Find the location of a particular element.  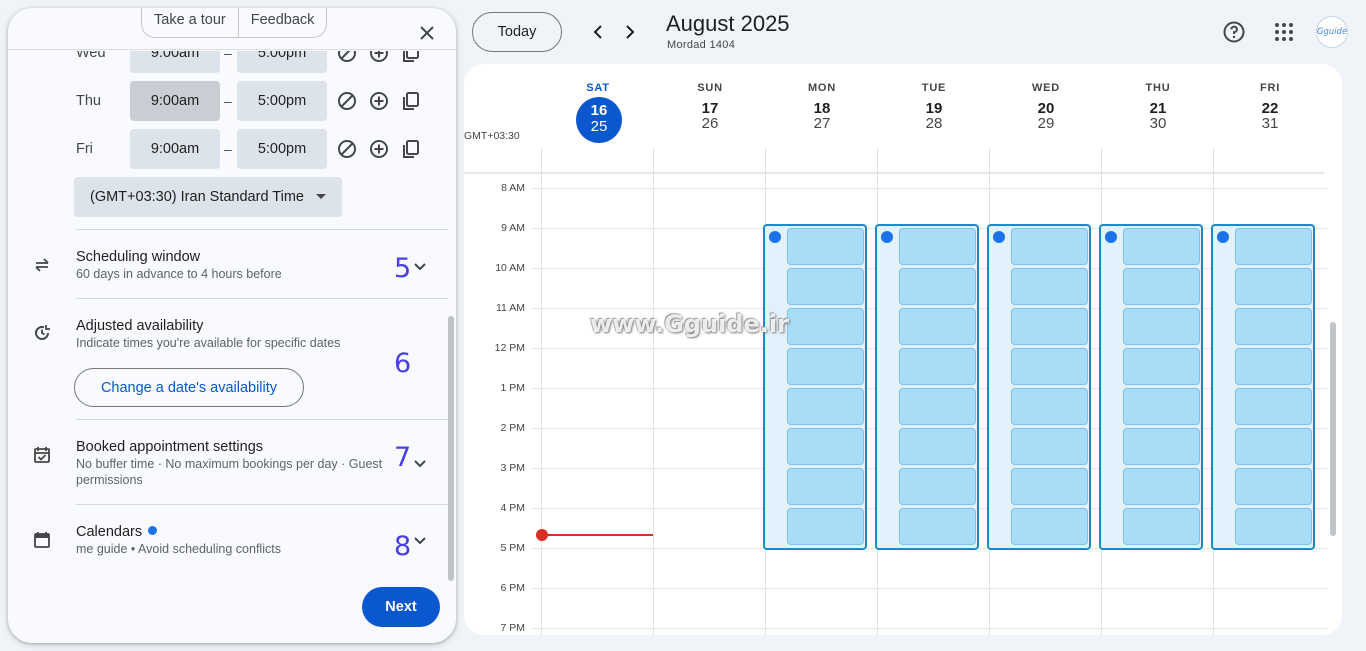

day-column-divider is located at coordinates (653, 391).